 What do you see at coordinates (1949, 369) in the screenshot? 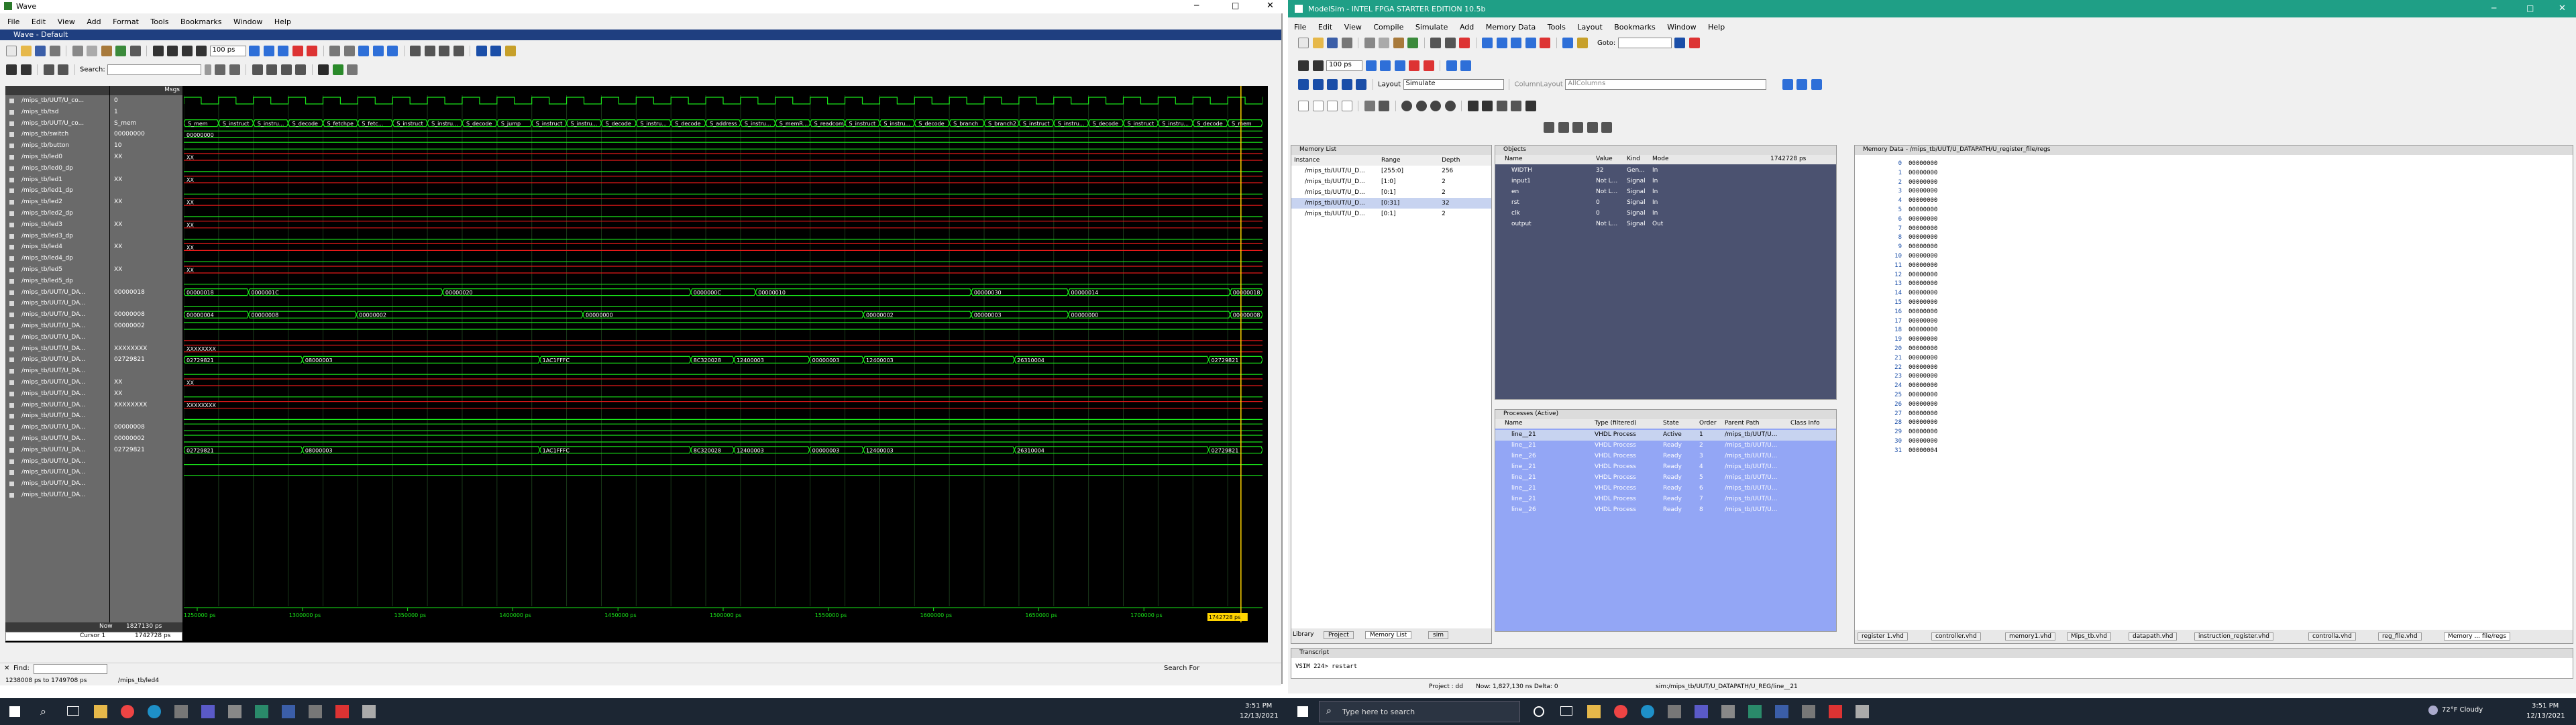
I see `memory-data-row: 22 00000000` at bounding box center [1949, 369].